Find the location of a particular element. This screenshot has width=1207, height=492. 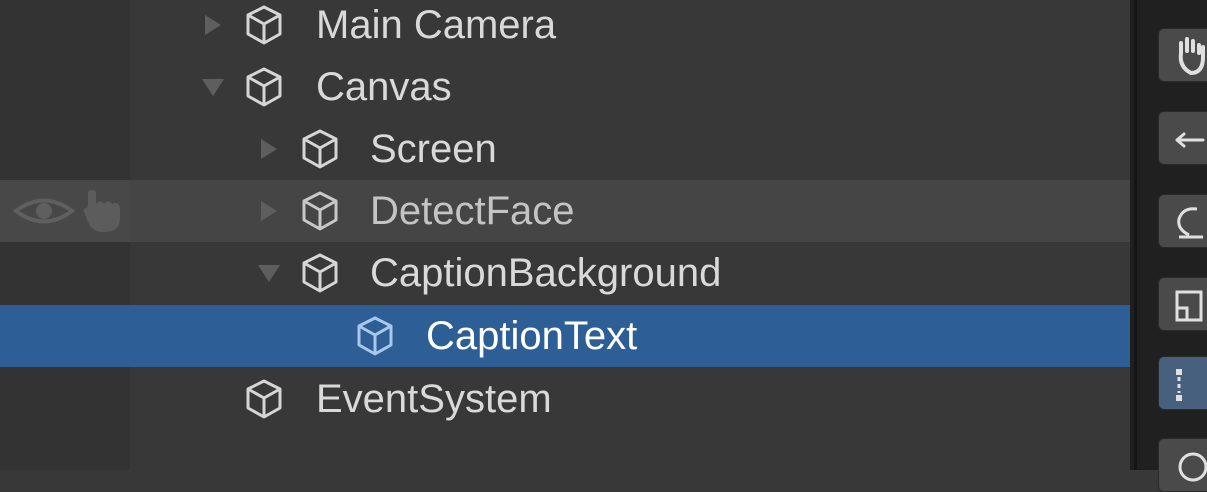

hierarchy-item-label: DetectFace is located at coordinates (472, 211).